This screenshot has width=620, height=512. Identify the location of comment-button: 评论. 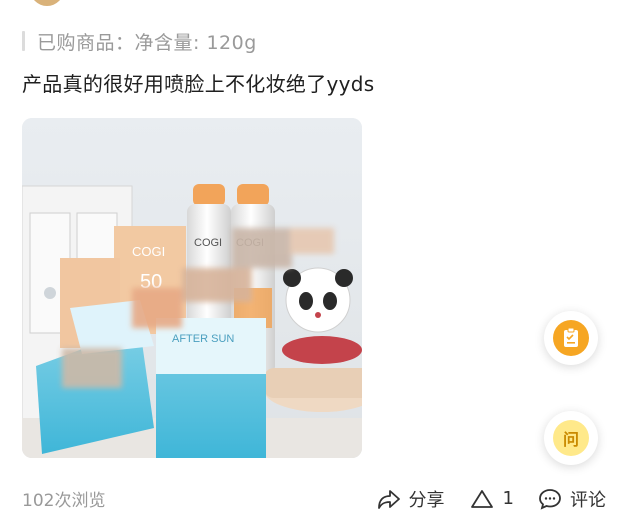
(572, 499).